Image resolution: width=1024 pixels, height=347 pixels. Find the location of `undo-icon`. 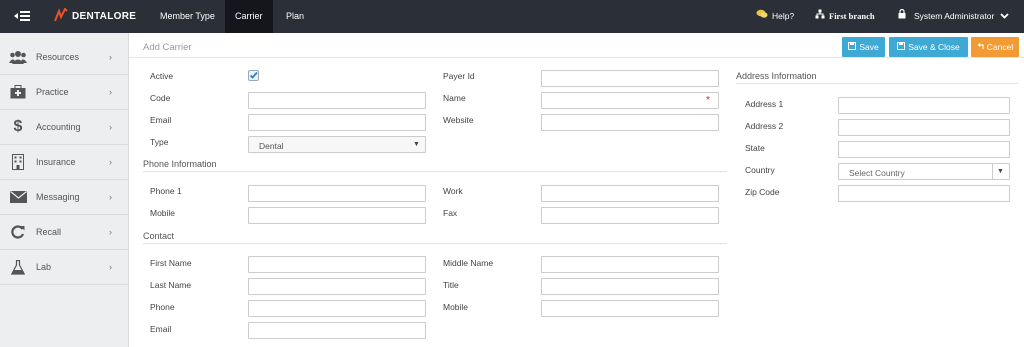

undo-icon is located at coordinates (982, 47).